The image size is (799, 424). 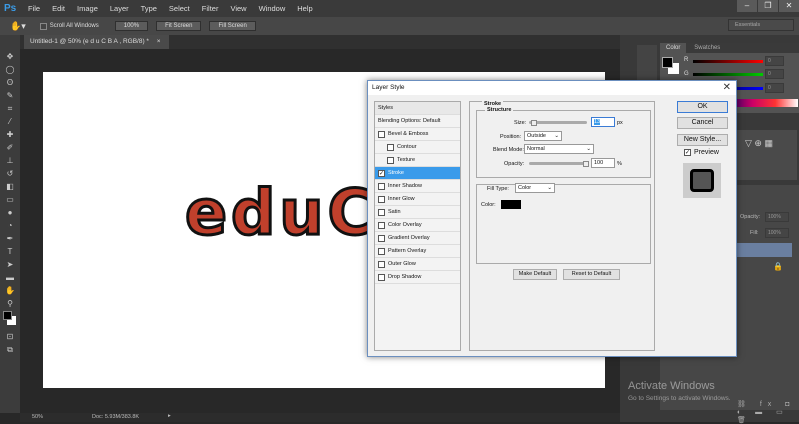 What do you see at coordinates (764, 103) in the screenshot?
I see `color-spectrum` at bounding box center [764, 103].